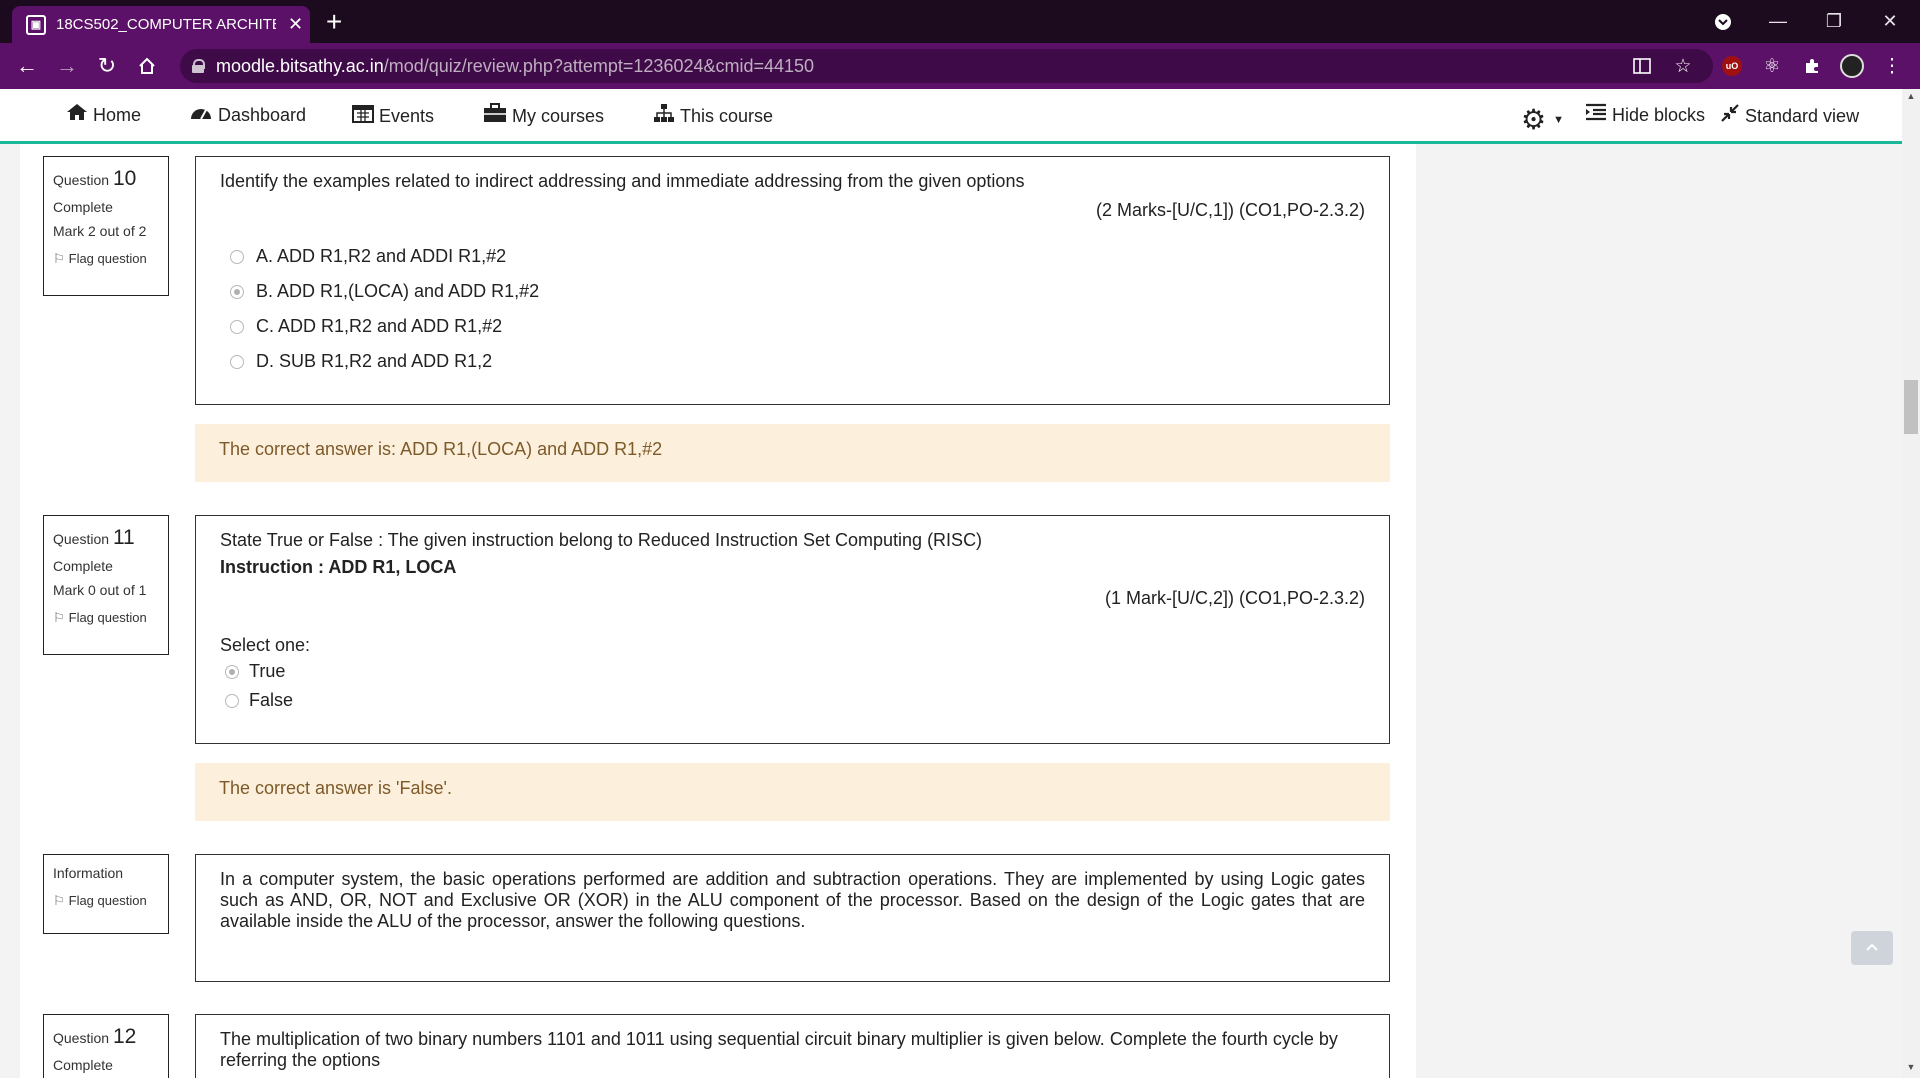 Image resolution: width=1920 pixels, height=1078 pixels. Describe the element at coordinates (407, 115) in the screenshot. I see `nav-events-label: Events` at that location.